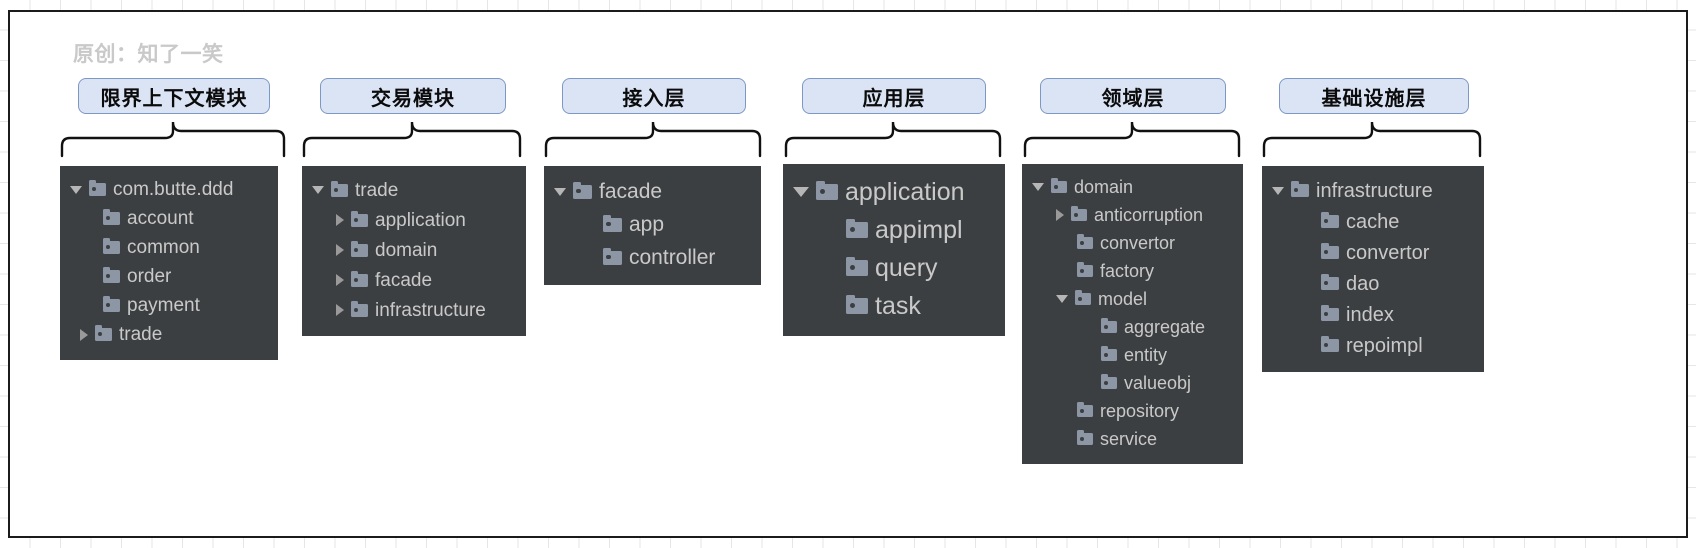  I want to click on tree-row: controller, so click(651, 257).